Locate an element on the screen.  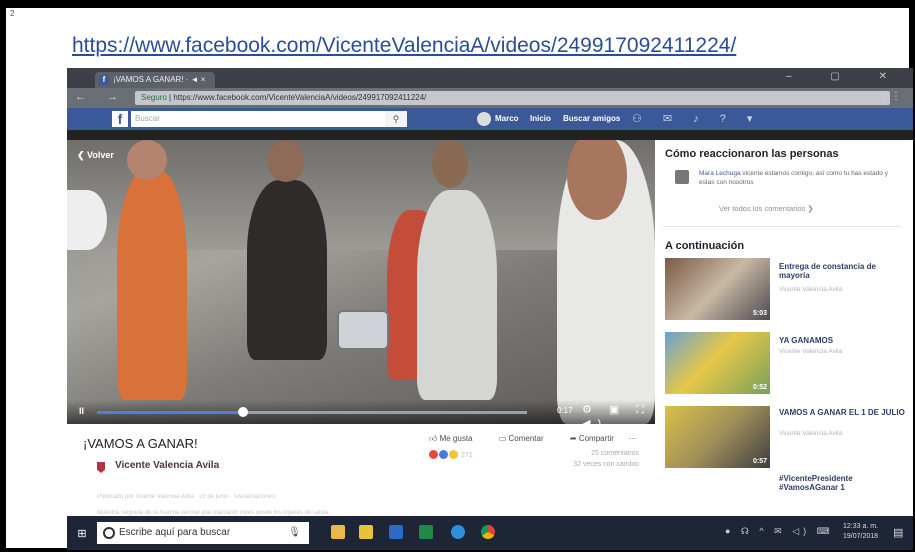
word-icon is located at coordinates (396, 532).